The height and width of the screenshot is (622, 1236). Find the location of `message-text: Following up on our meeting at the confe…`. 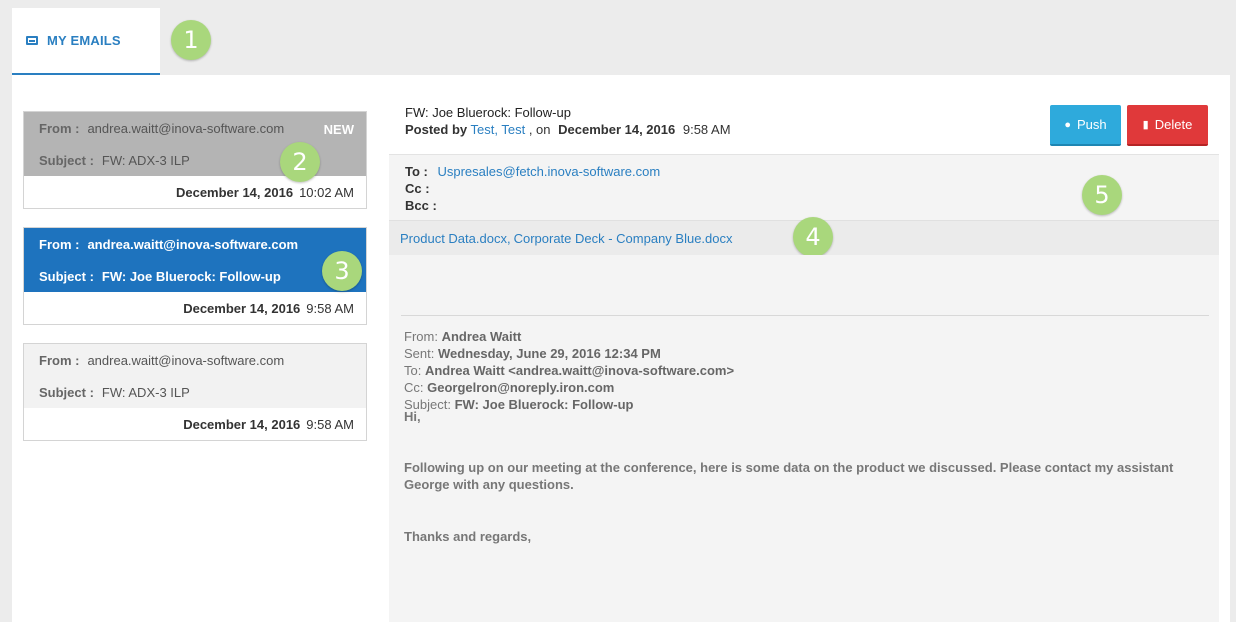

message-text: Following up on our meeting at the confe… is located at coordinates (789, 476).